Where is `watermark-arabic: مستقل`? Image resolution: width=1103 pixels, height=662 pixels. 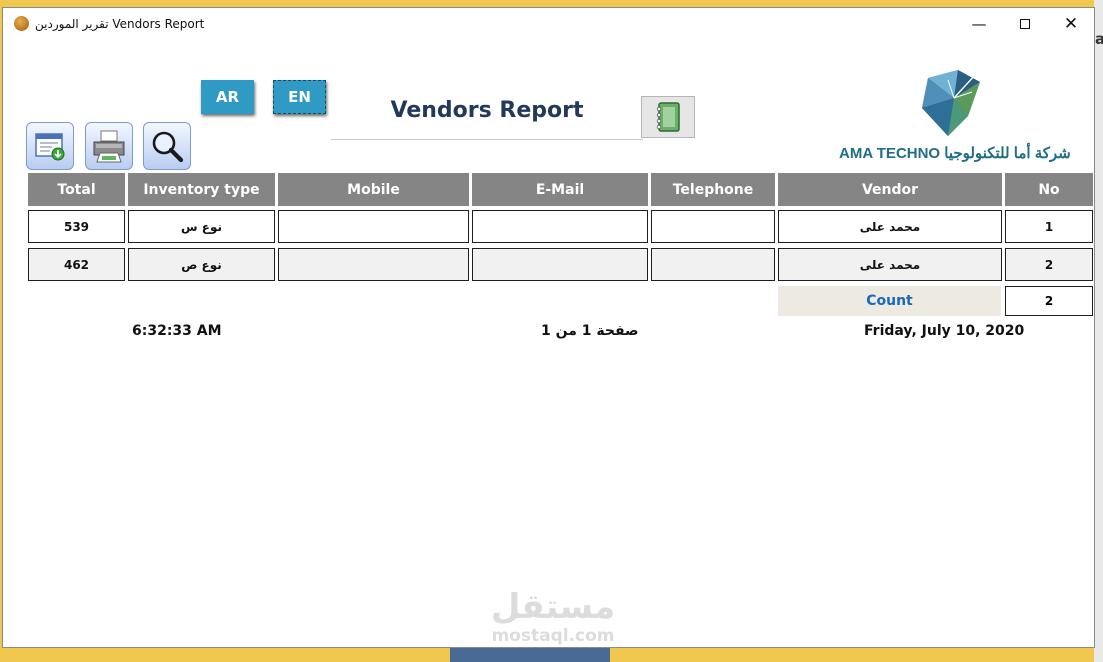
watermark-arabic: مستقل is located at coordinates (553, 607).